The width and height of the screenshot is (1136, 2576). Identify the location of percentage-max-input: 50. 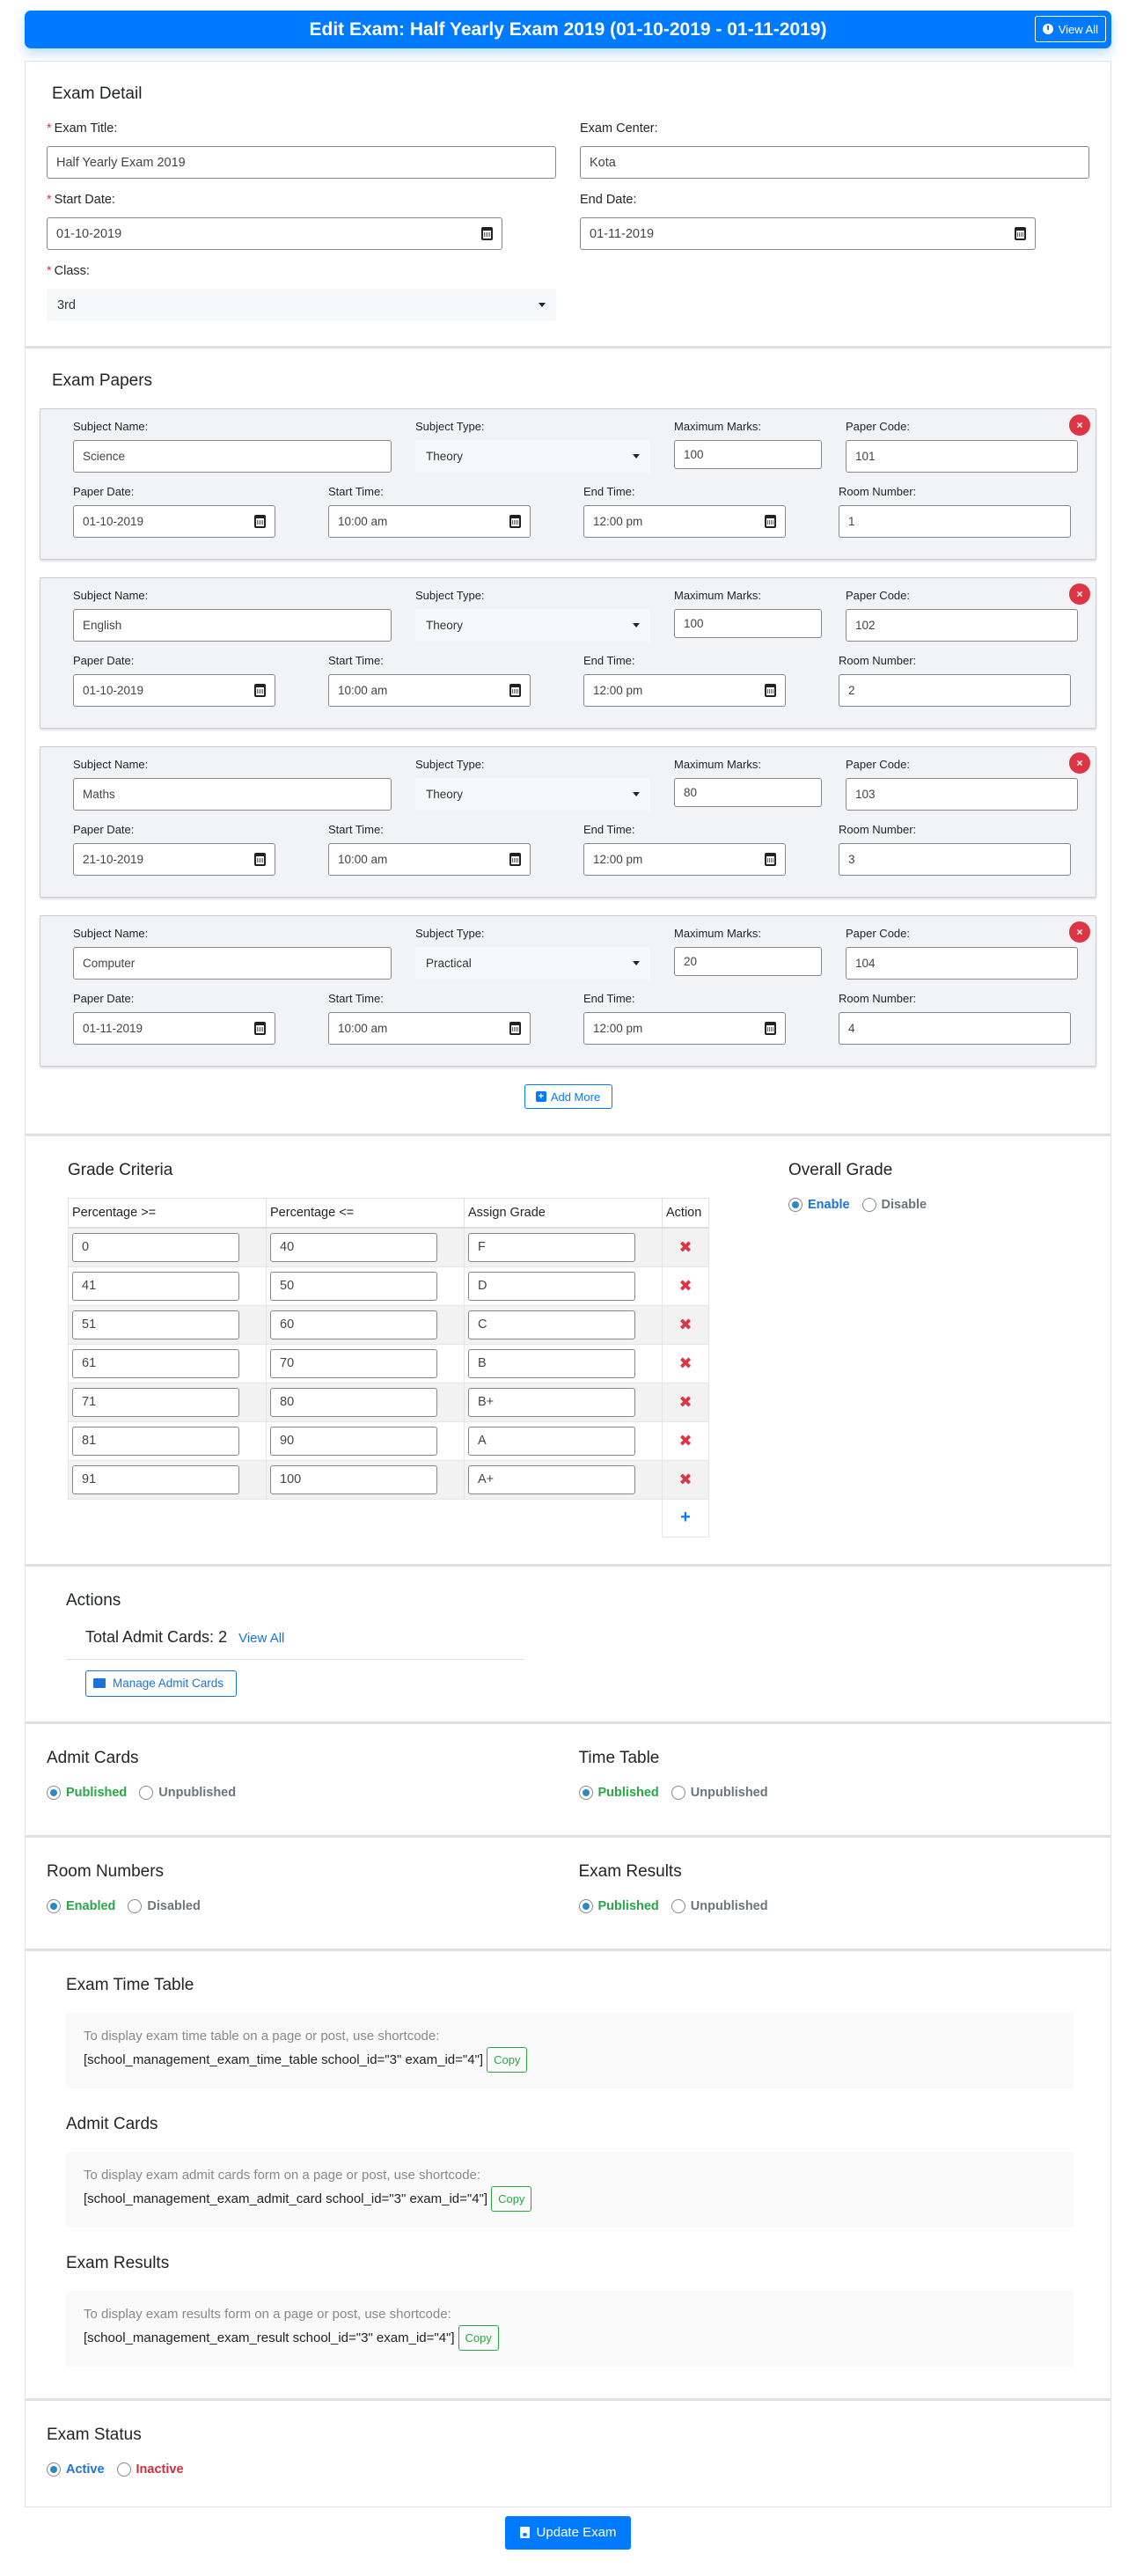
(353, 1286).